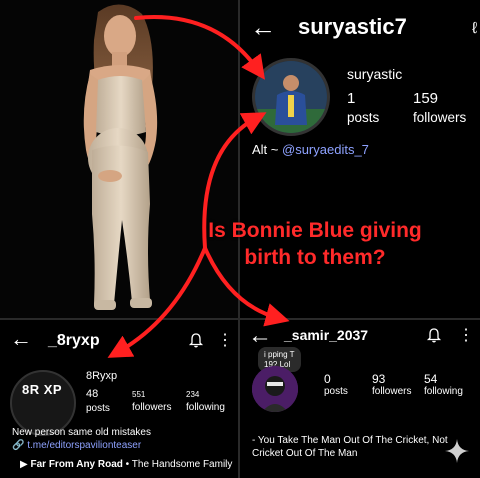  I want to click on followers-count: 551, so click(138, 394).